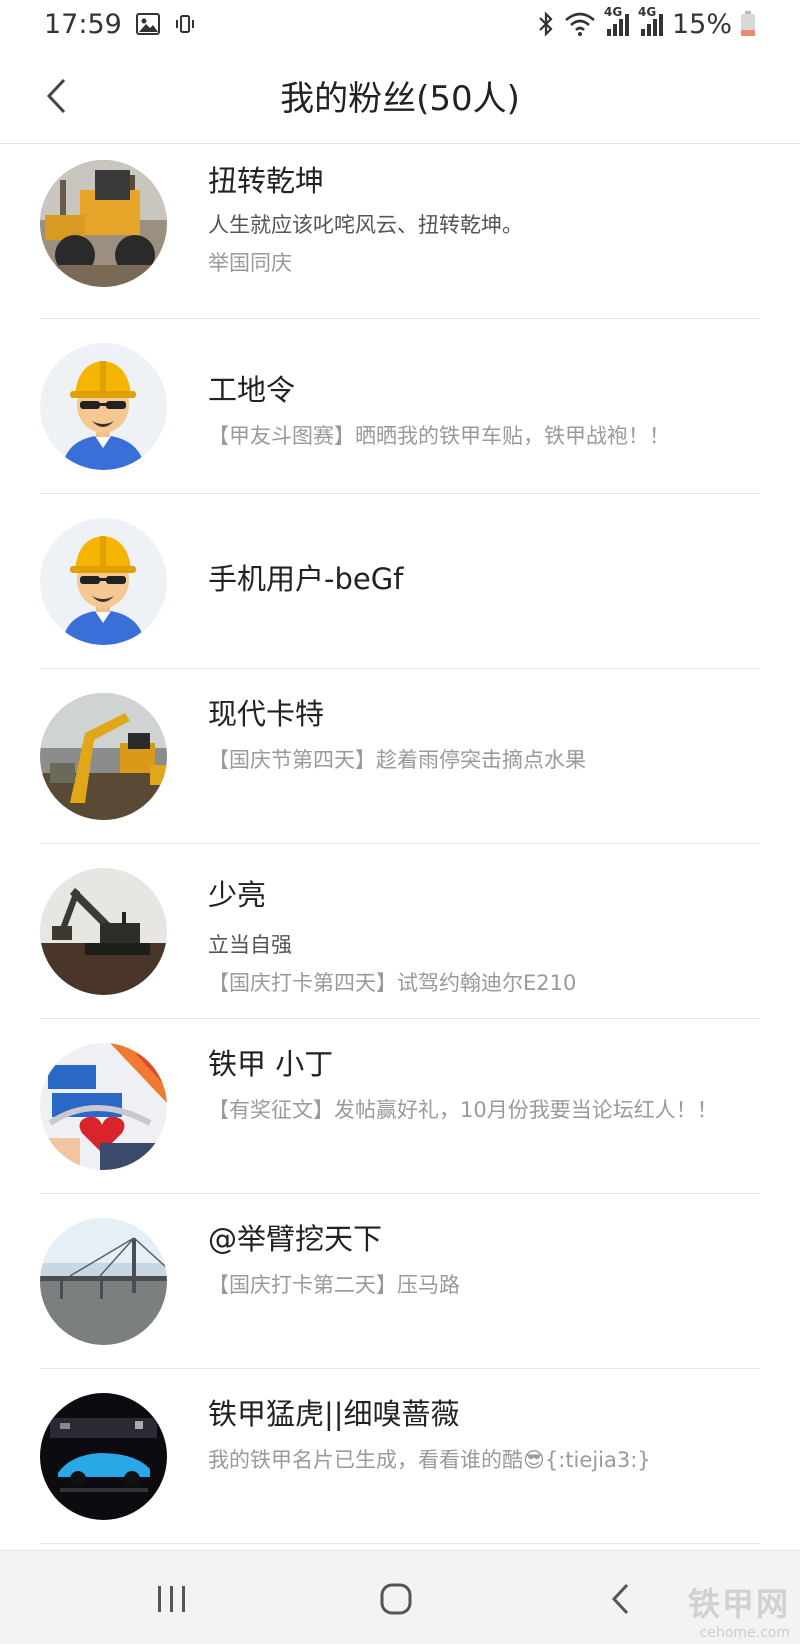 The height and width of the screenshot is (1644, 800). Describe the element at coordinates (484, 435) in the screenshot. I see `fan-latest-post: 【甲友斗图赛】晒晒我的铁甲车贴，铁甲战袍！！` at that location.